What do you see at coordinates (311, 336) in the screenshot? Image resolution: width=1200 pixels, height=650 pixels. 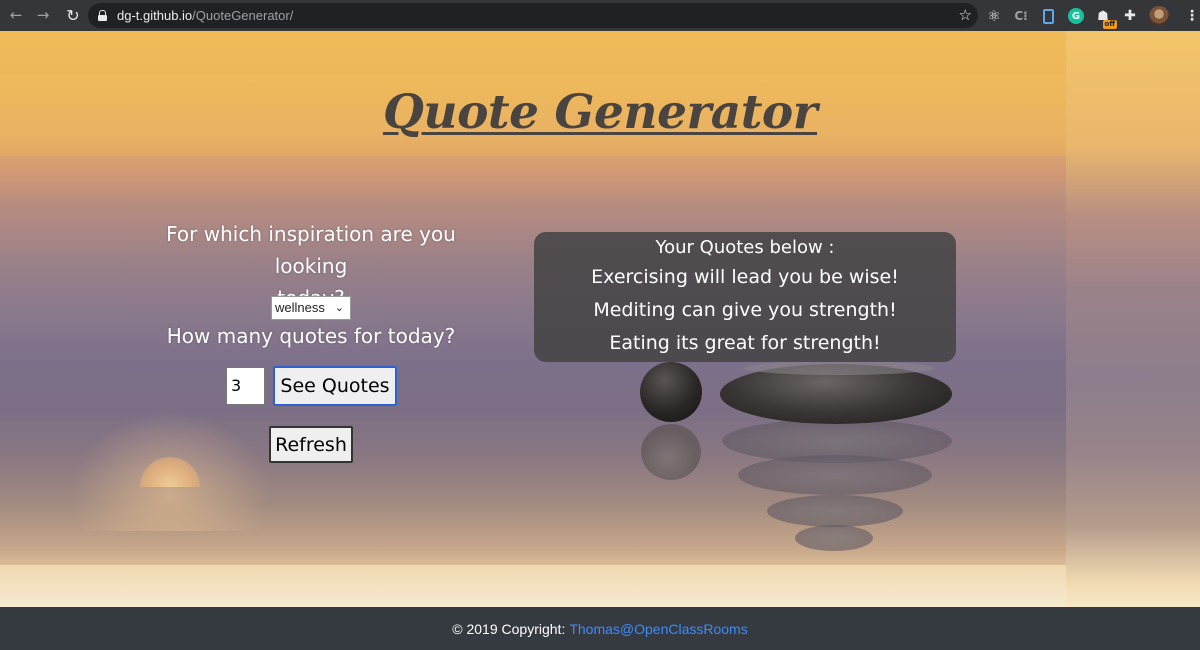 I see `count-prompt: How many quotes for today?` at bounding box center [311, 336].